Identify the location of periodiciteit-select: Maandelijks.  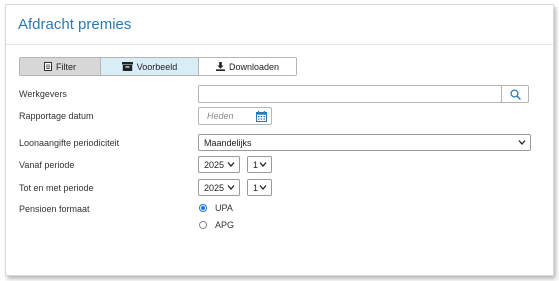
(364, 142).